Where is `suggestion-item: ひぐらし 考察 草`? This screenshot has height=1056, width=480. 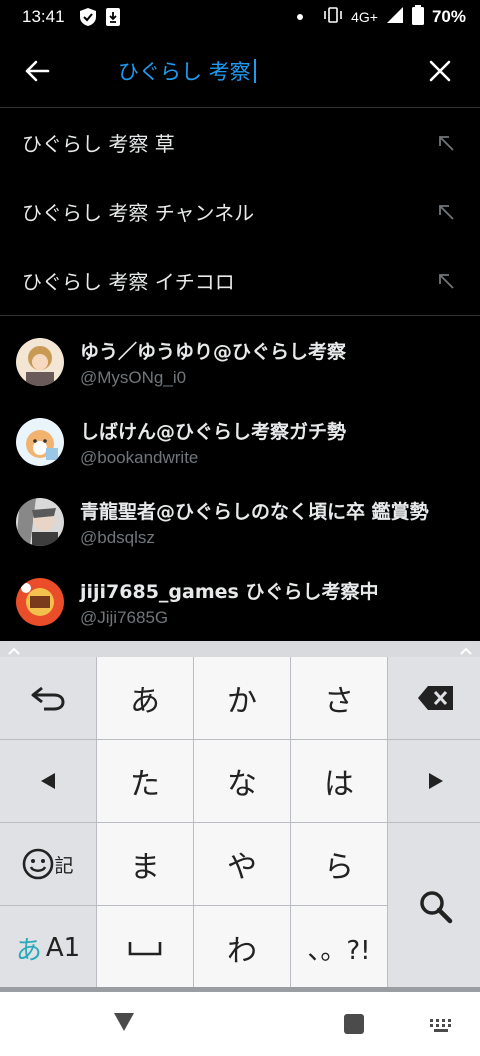 suggestion-item: ひぐらし 考察 草 is located at coordinates (240, 142).